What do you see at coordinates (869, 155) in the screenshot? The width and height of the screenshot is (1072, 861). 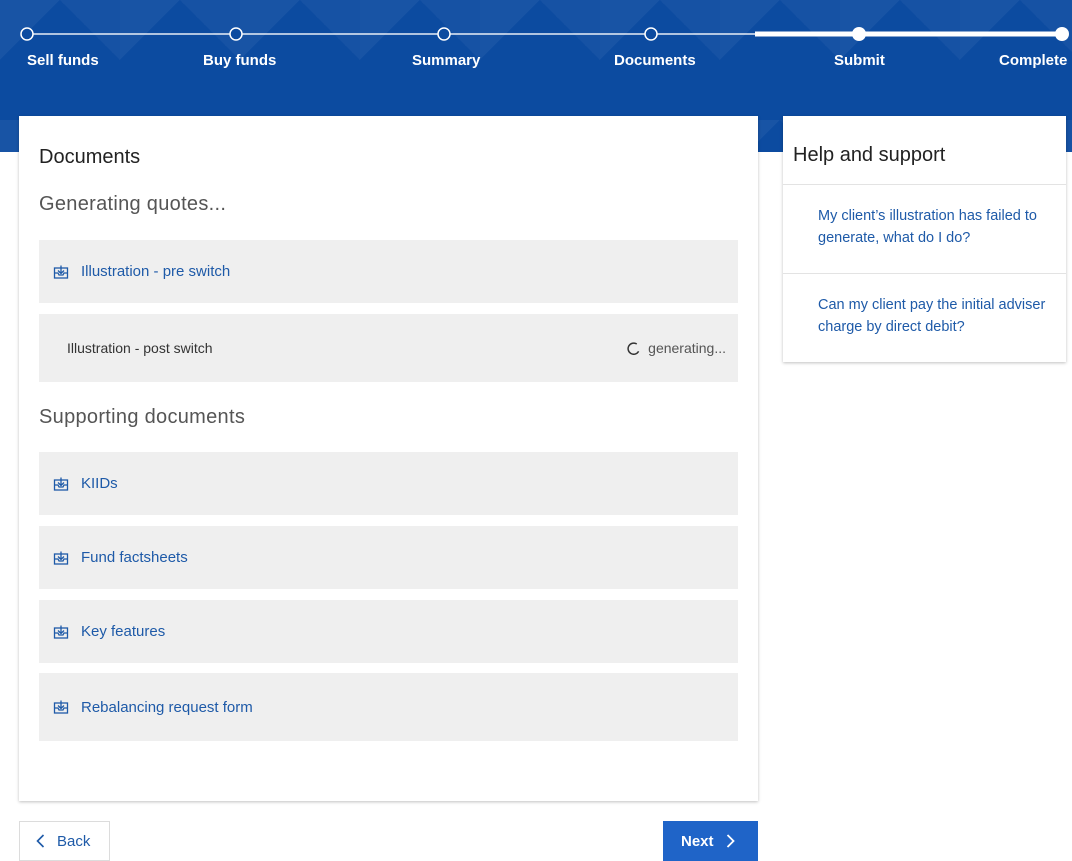 I see `help-title: Help and support` at bounding box center [869, 155].